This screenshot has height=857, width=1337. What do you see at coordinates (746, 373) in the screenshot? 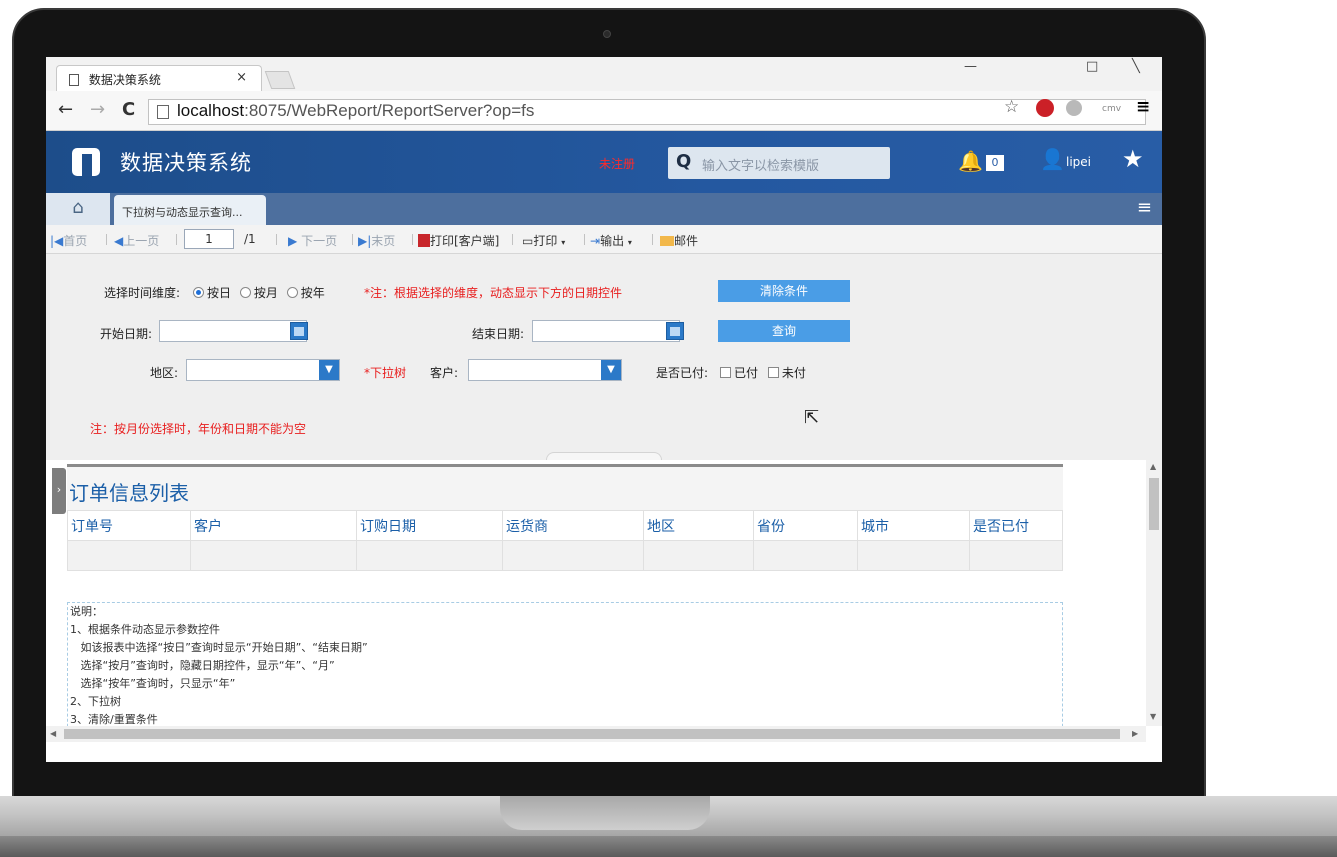
I see `paid-checkbox-label: 已付` at bounding box center [746, 373].